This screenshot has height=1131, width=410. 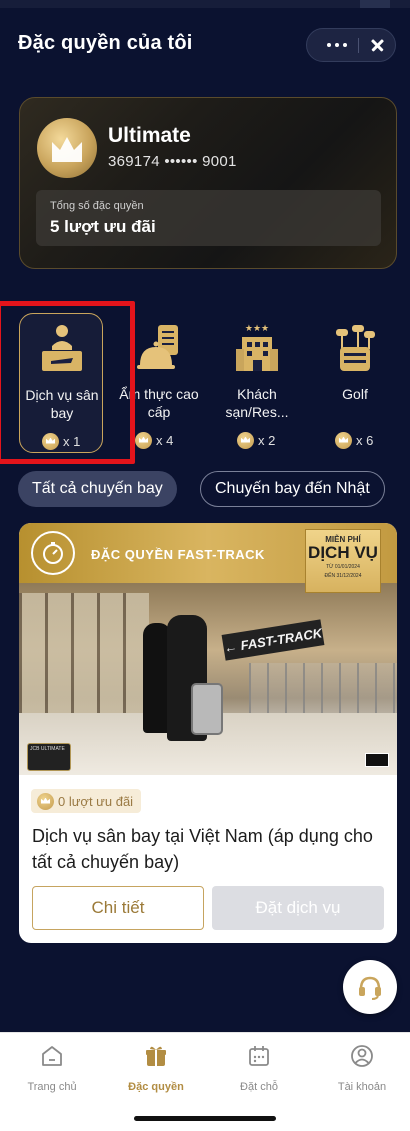 I want to click on capsule-divider, so click(x=358, y=45).